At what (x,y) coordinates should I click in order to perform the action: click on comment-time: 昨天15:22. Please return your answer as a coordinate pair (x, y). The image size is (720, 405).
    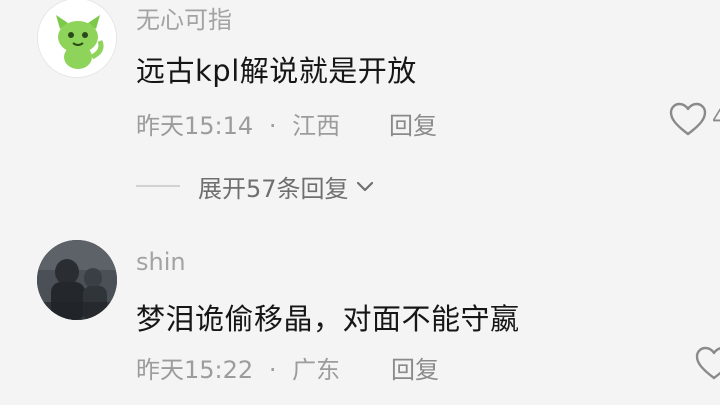
    Looking at the image, I should click on (195, 370).